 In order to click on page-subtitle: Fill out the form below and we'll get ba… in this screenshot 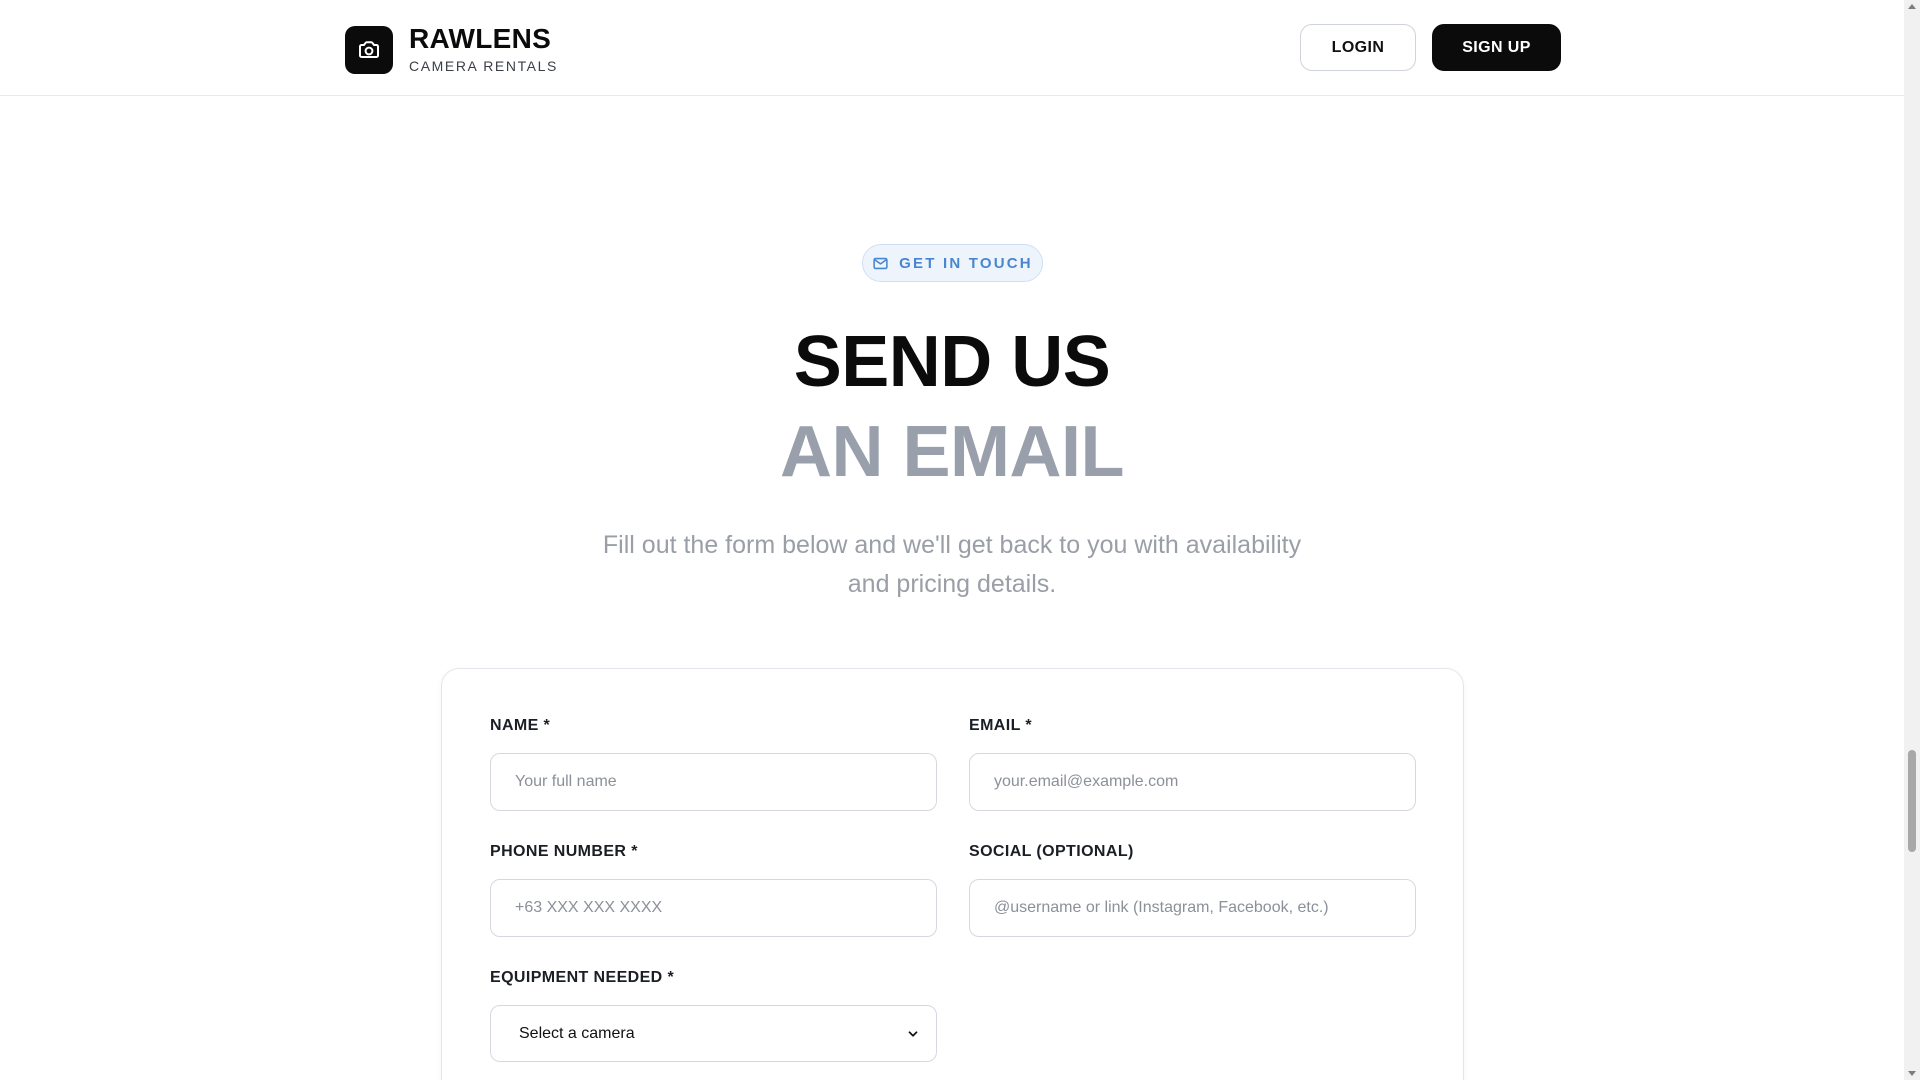, I will do `click(952, 564)`.